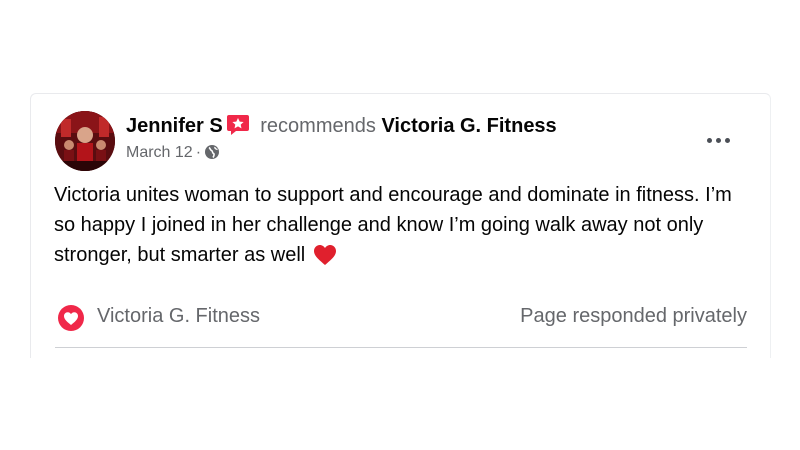 Image resolution: width=800 pixels, height=450 pixels. What do you see at coordinates (468, 126) in the screenshot?
I see `page-name-link: Victoria G. Fitness` at bounding box center [468, 126].